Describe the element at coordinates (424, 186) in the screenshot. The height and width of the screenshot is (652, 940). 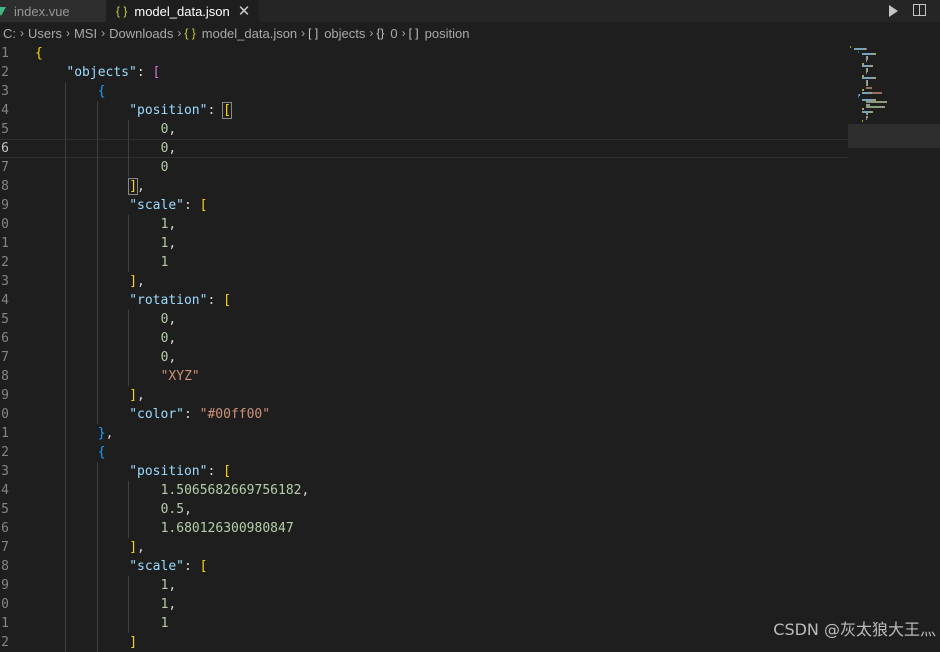
I see `code-line: 8],` at that location.